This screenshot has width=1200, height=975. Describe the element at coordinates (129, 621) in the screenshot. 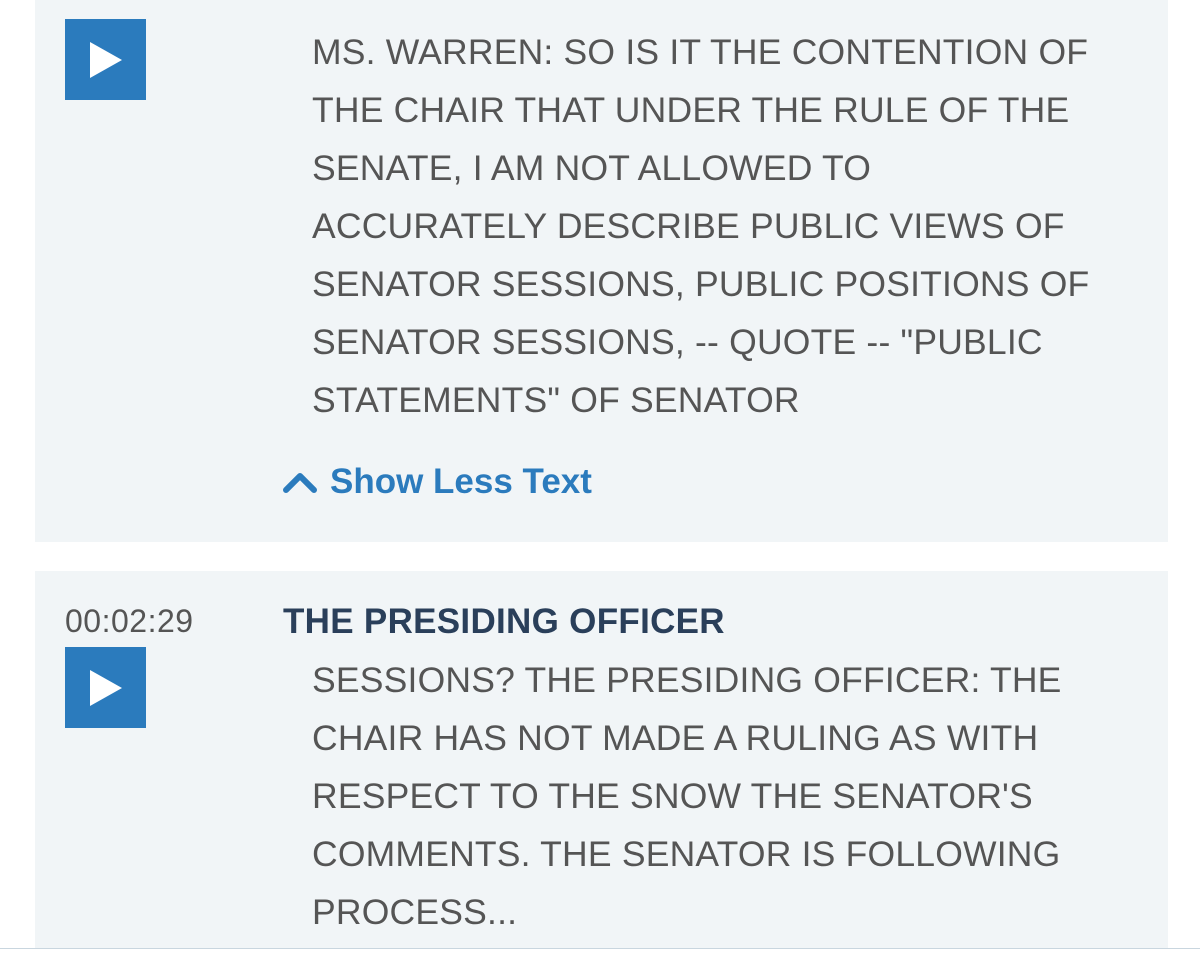

I see `timestamp: 00:02:29` at that location.